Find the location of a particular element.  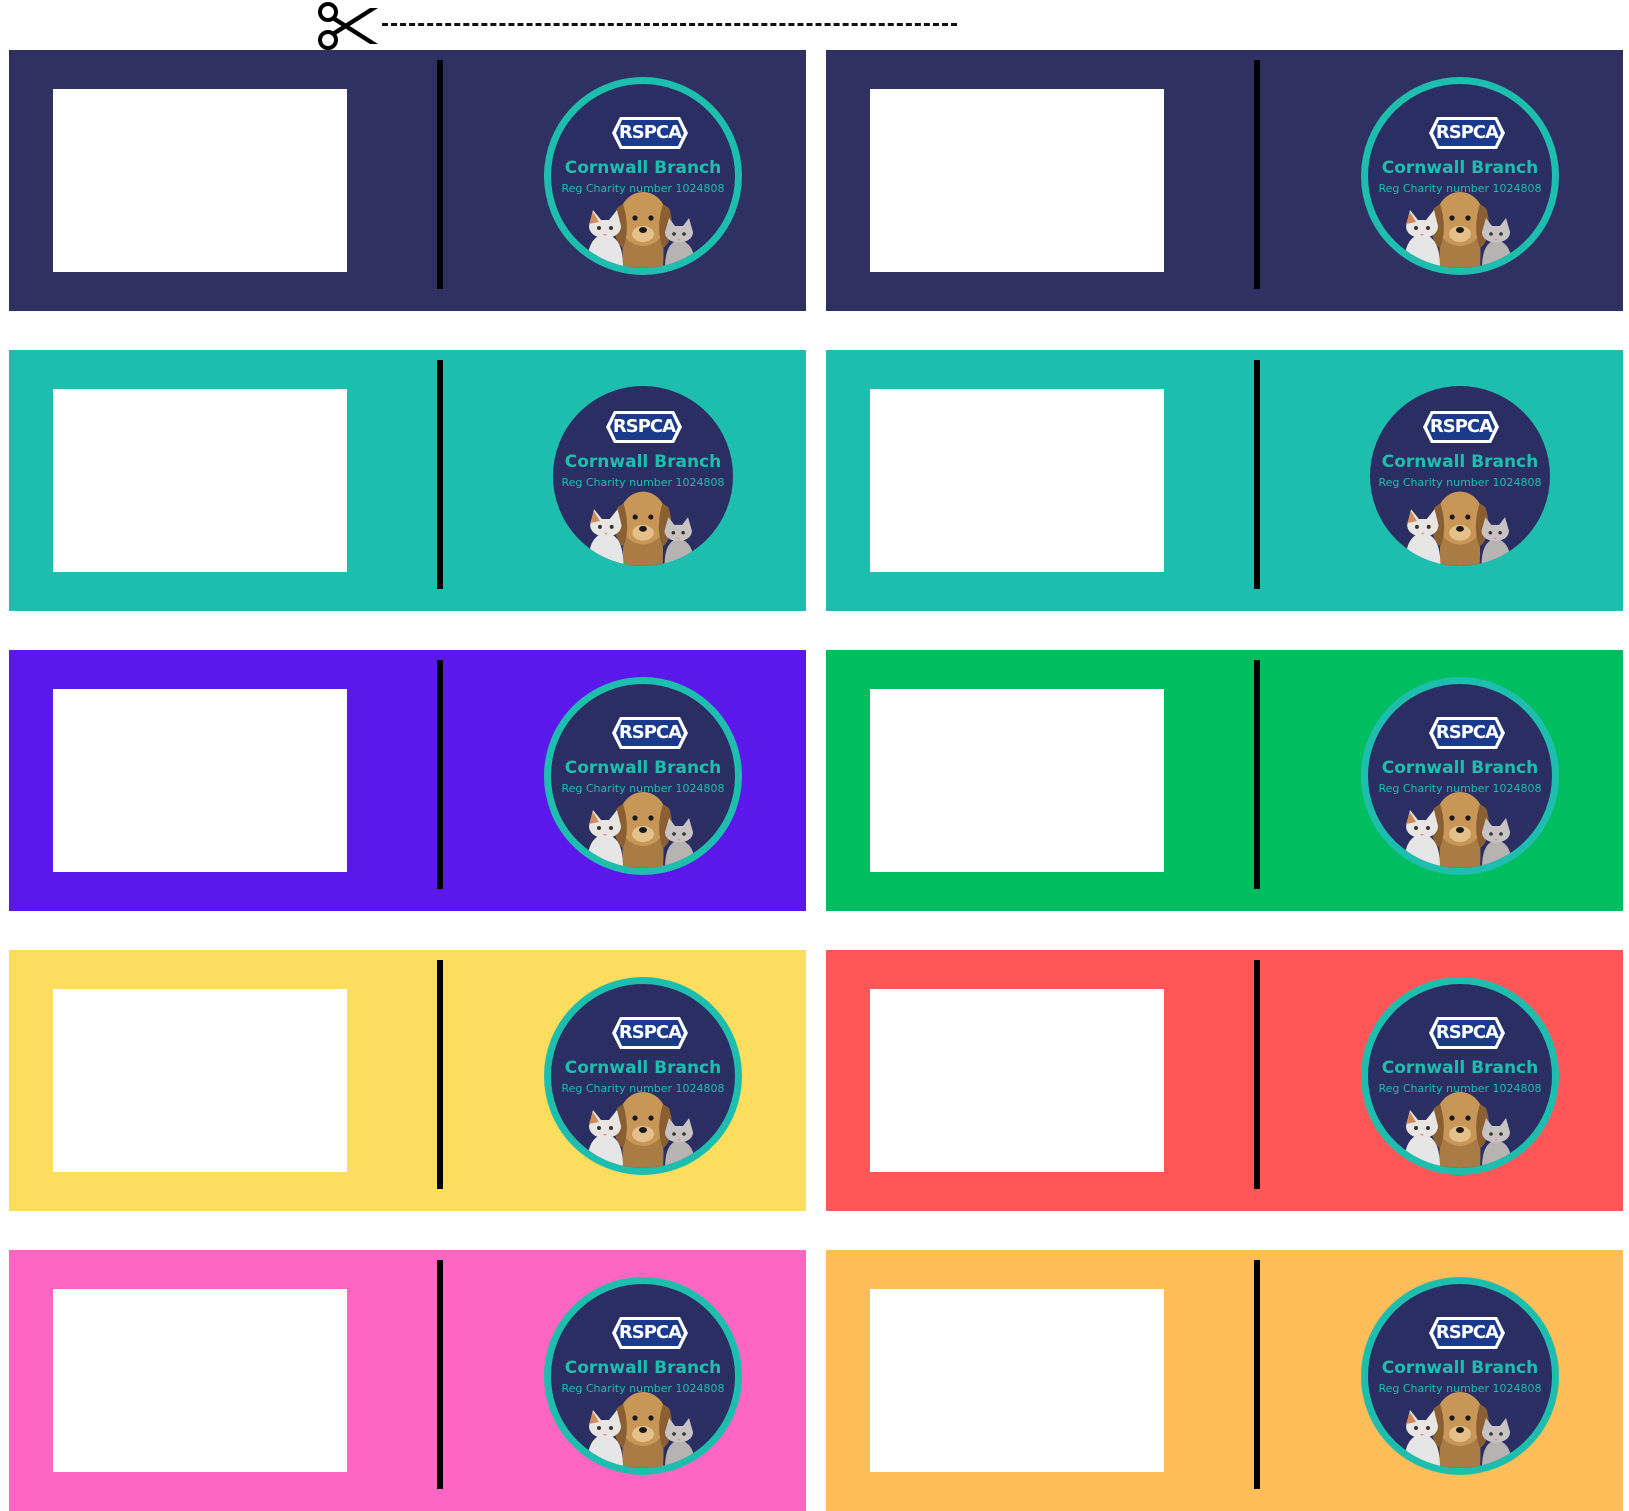

scissors-icon is located at coordinates (348, 26).